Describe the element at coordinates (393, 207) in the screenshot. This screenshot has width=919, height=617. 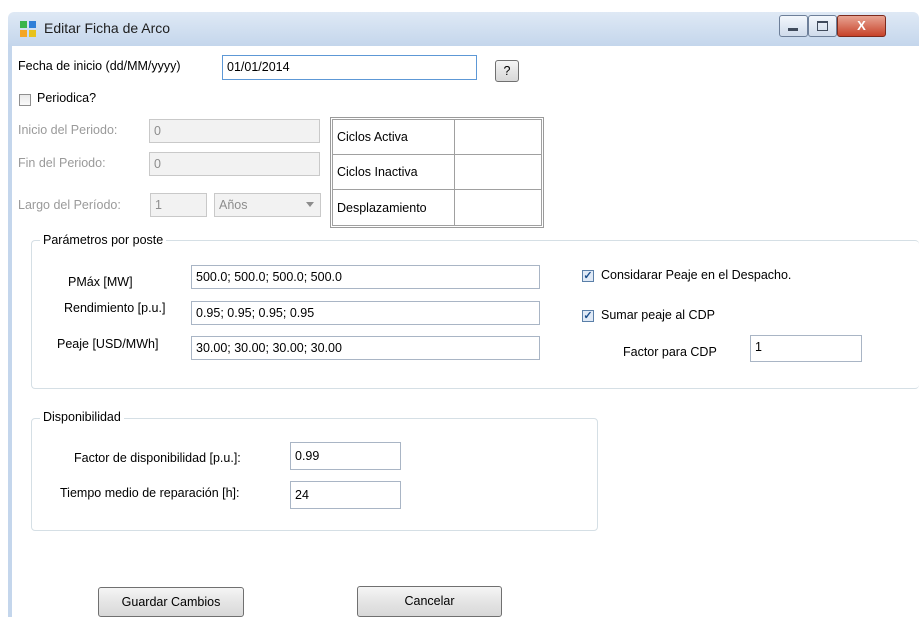
I see `desplazamiento-label: Desplazamiento` at that location.